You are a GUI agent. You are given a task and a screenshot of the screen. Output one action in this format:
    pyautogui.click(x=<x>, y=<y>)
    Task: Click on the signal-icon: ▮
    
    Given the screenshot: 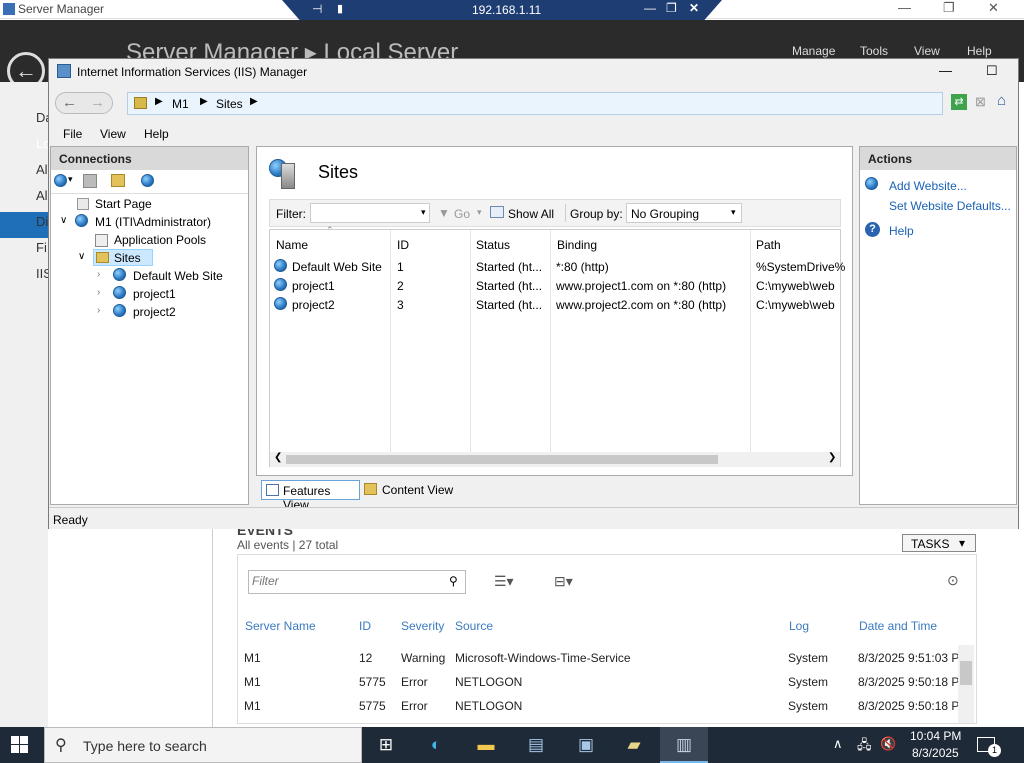 What is the action you would take?
    pyautogui.click(x=340, y=9)
    